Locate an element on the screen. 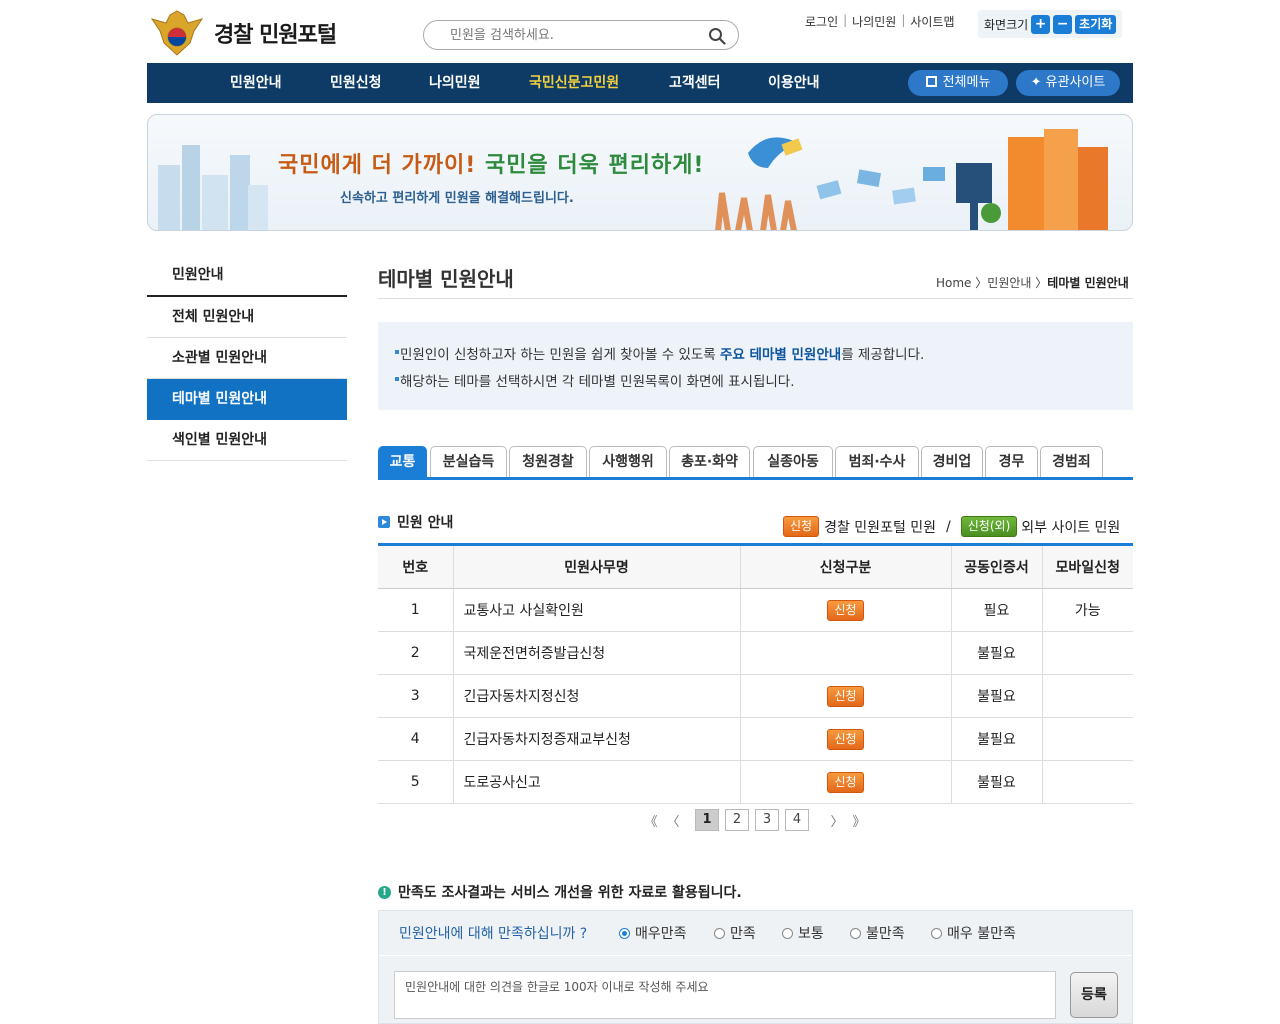 Image resolution: width=1280 pixels, height=1024 pixels. sidebar-item-all: 전체 민원안내 is located at coordinates (247, 317).